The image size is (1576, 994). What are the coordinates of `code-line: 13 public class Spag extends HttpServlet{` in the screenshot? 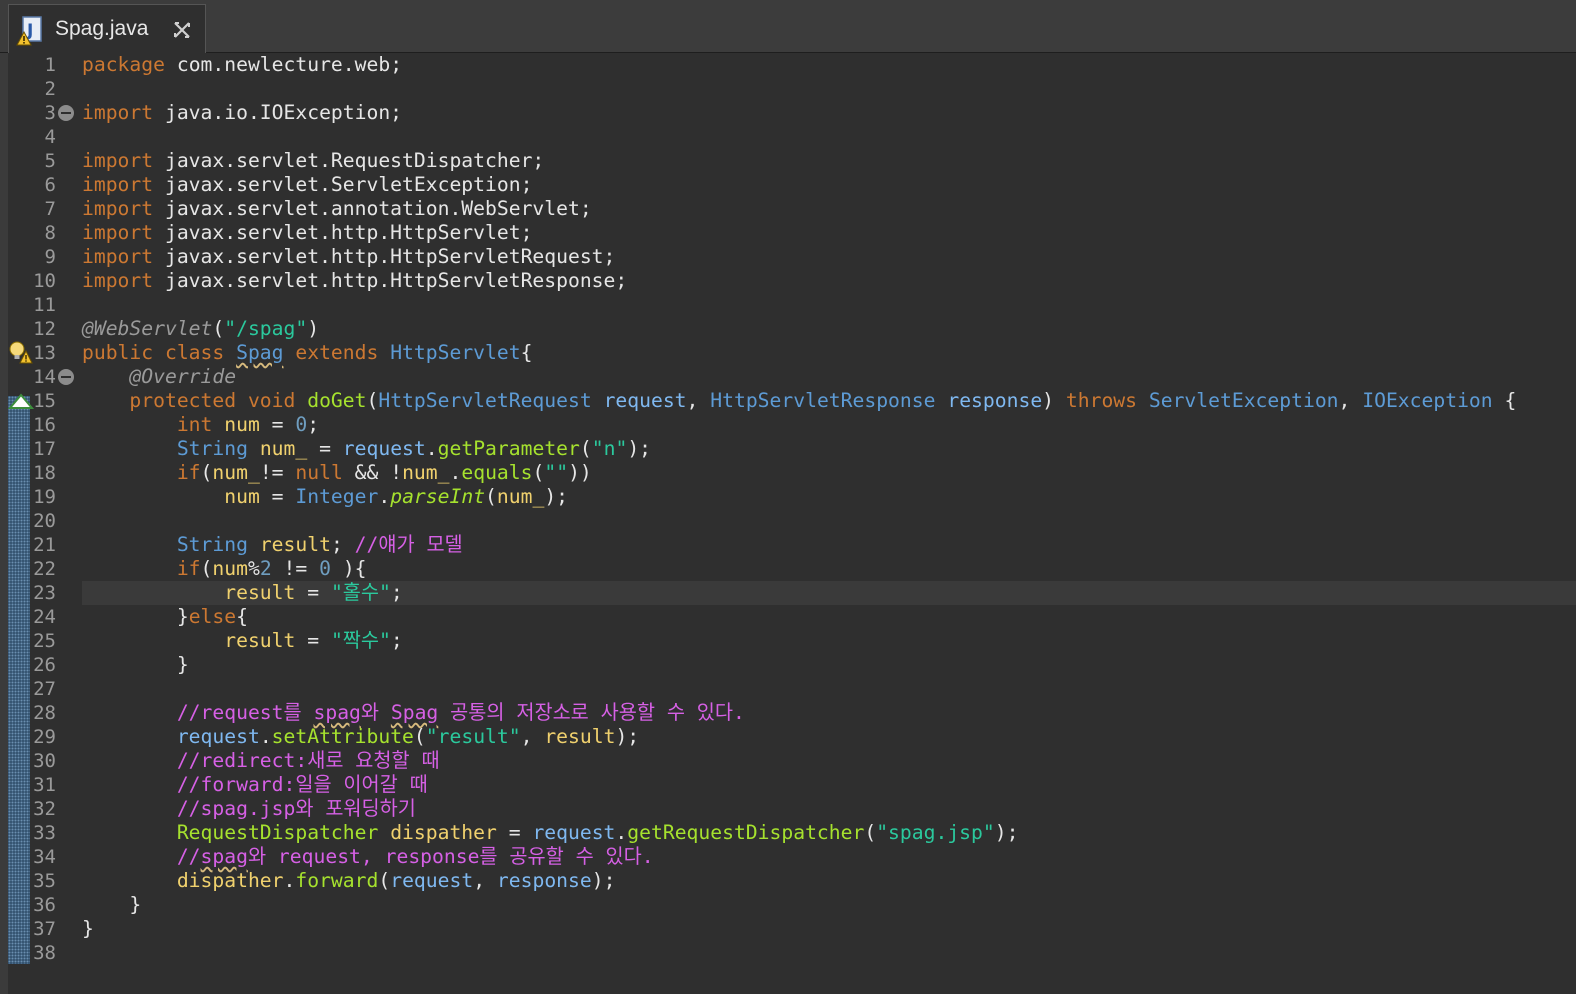 It's located at (788, 353).